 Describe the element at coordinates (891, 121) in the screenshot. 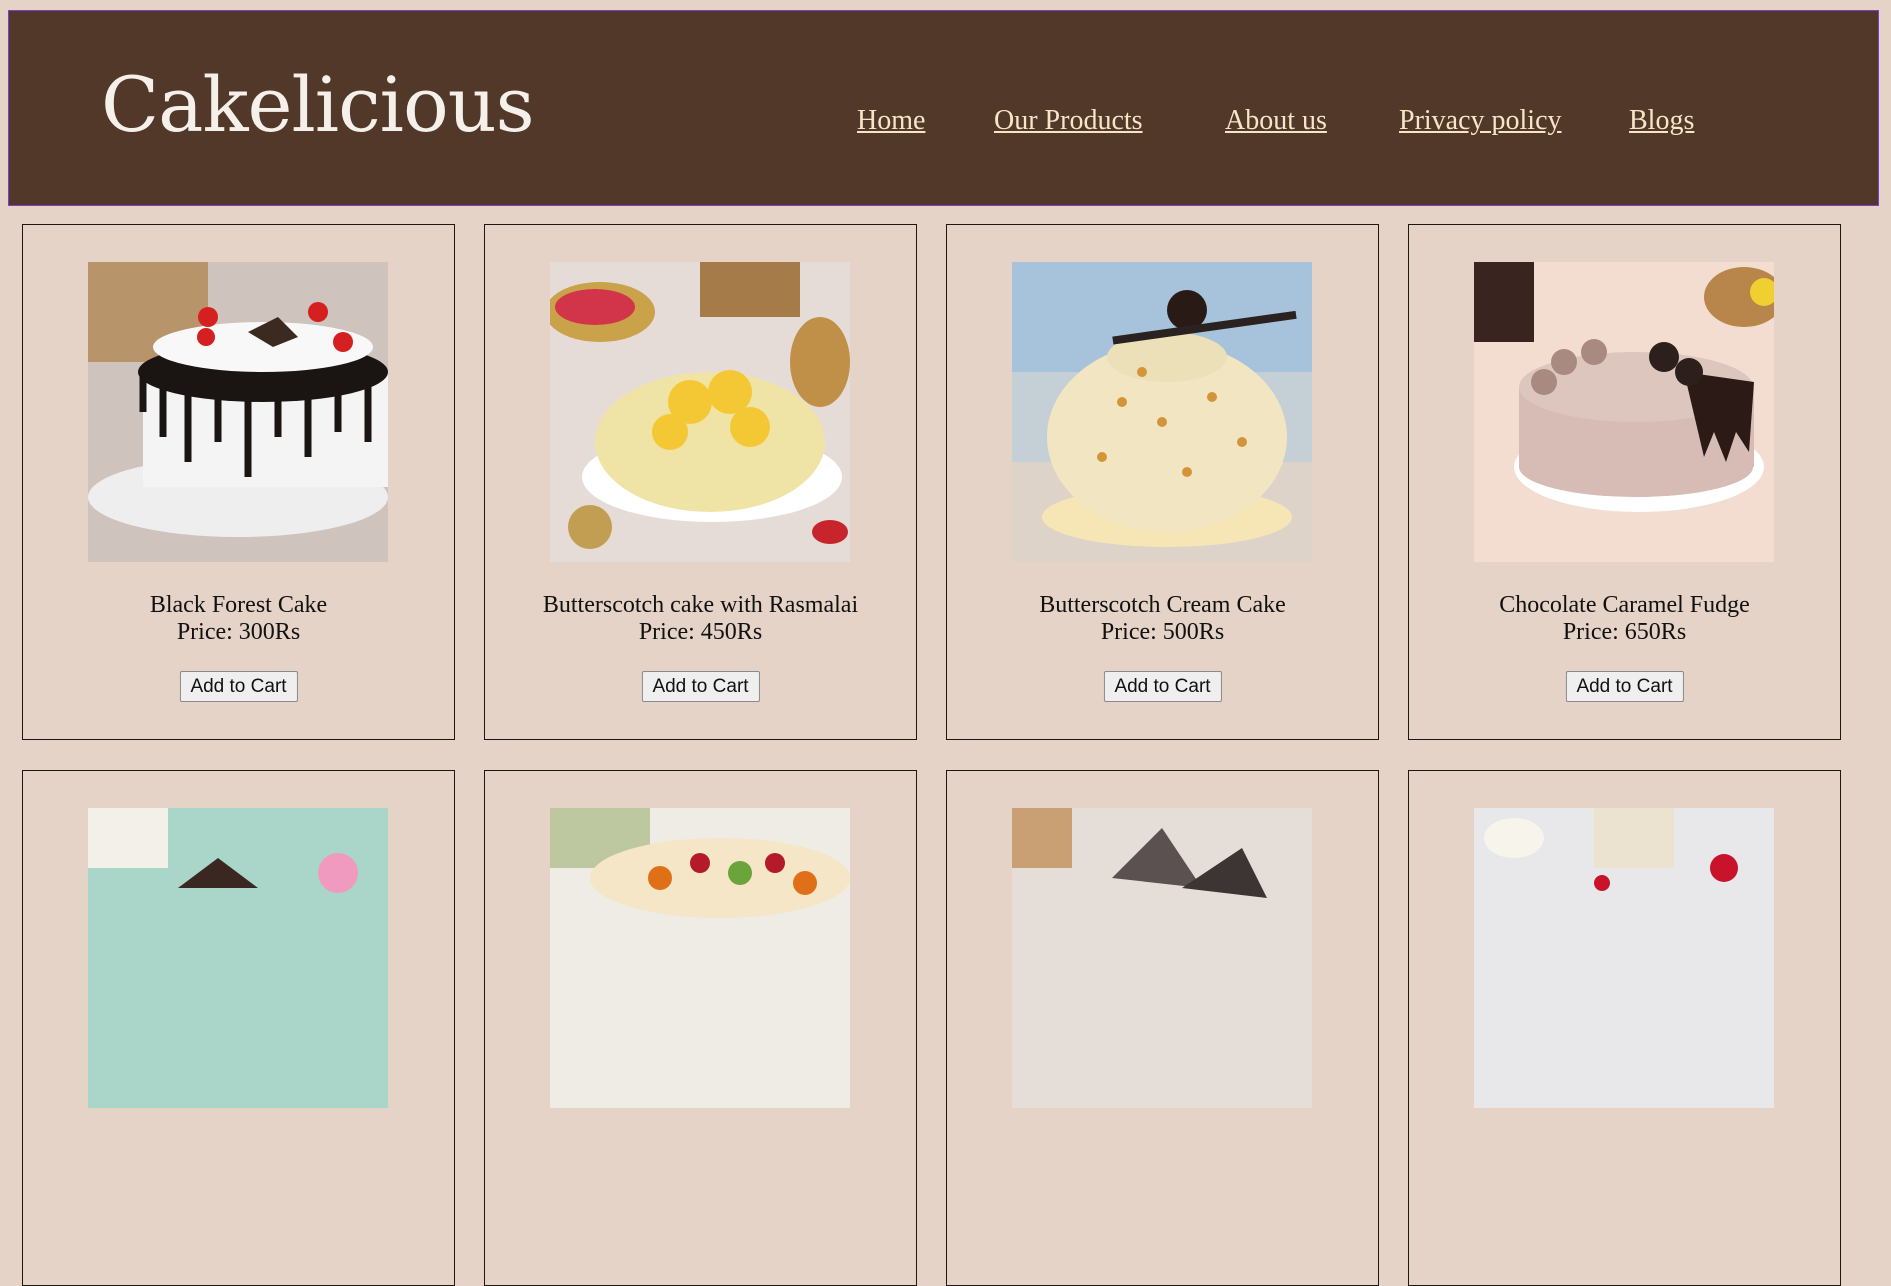

I see `nav-link-home: Home` at that location.